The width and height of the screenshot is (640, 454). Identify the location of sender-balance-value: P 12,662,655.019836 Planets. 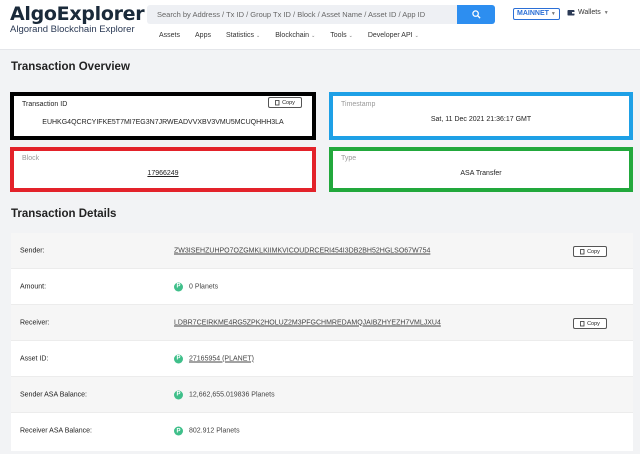
(224, 394).